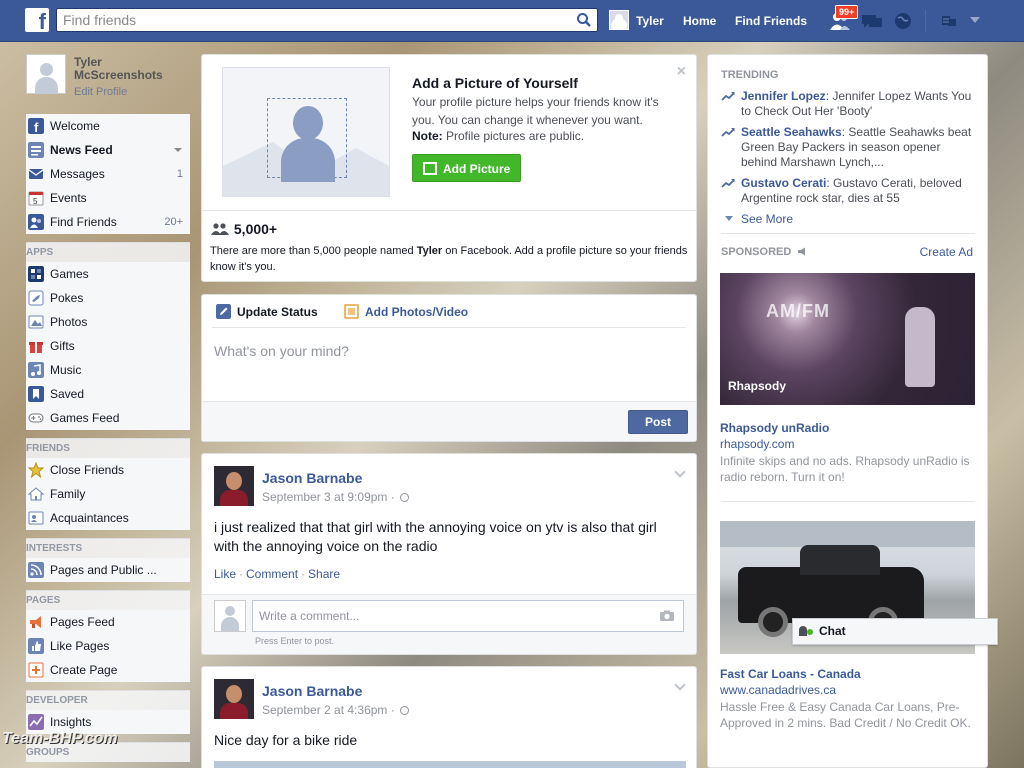  Describe the element at coordinates (650, 21) in the screenshot. I see `nav-user-name: Tyler` at that location.